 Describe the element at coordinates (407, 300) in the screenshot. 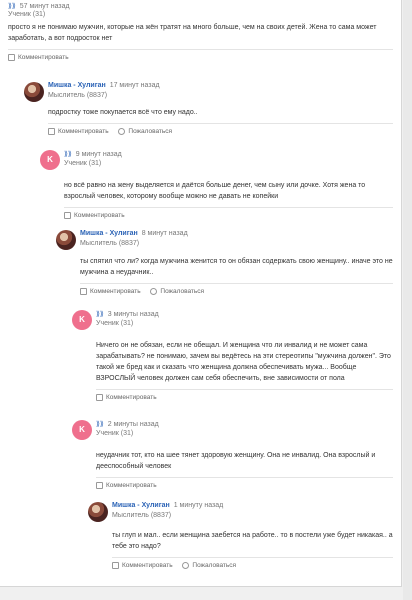

I see `page-edge` at that location.